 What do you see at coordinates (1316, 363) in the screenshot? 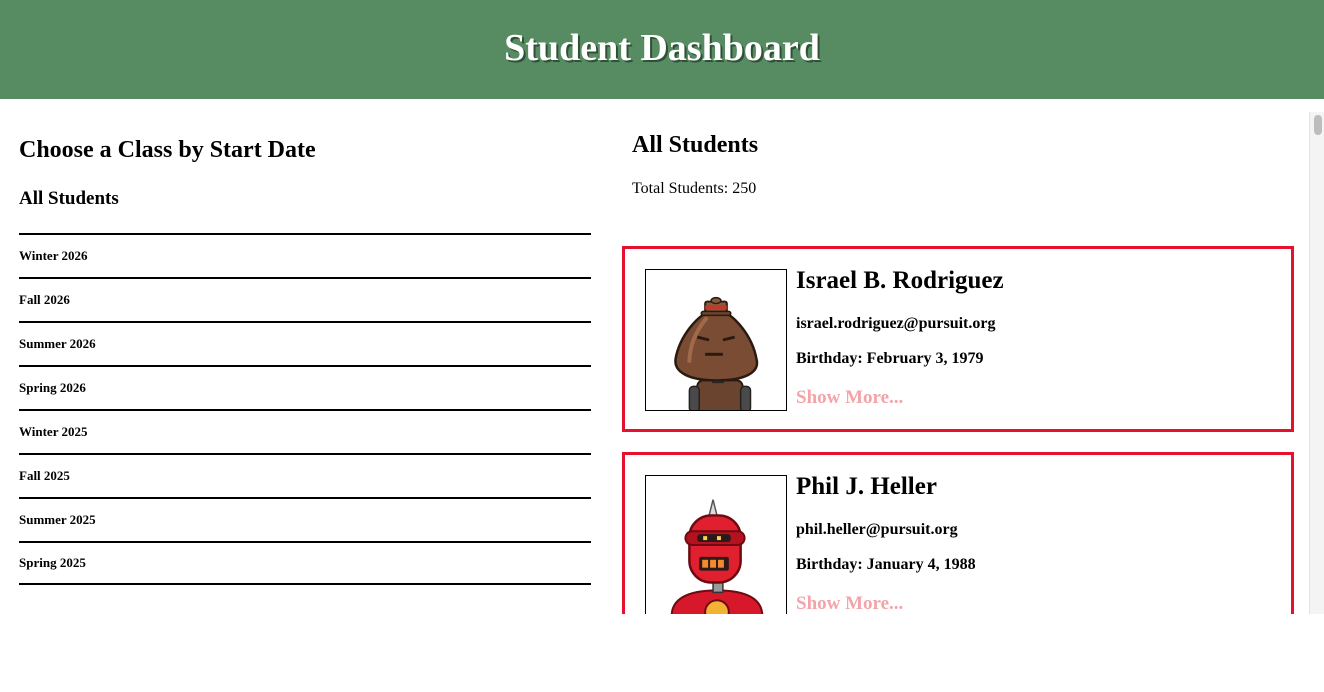
I see `student-list-scrollbar` at bounding box center [1316, 363].